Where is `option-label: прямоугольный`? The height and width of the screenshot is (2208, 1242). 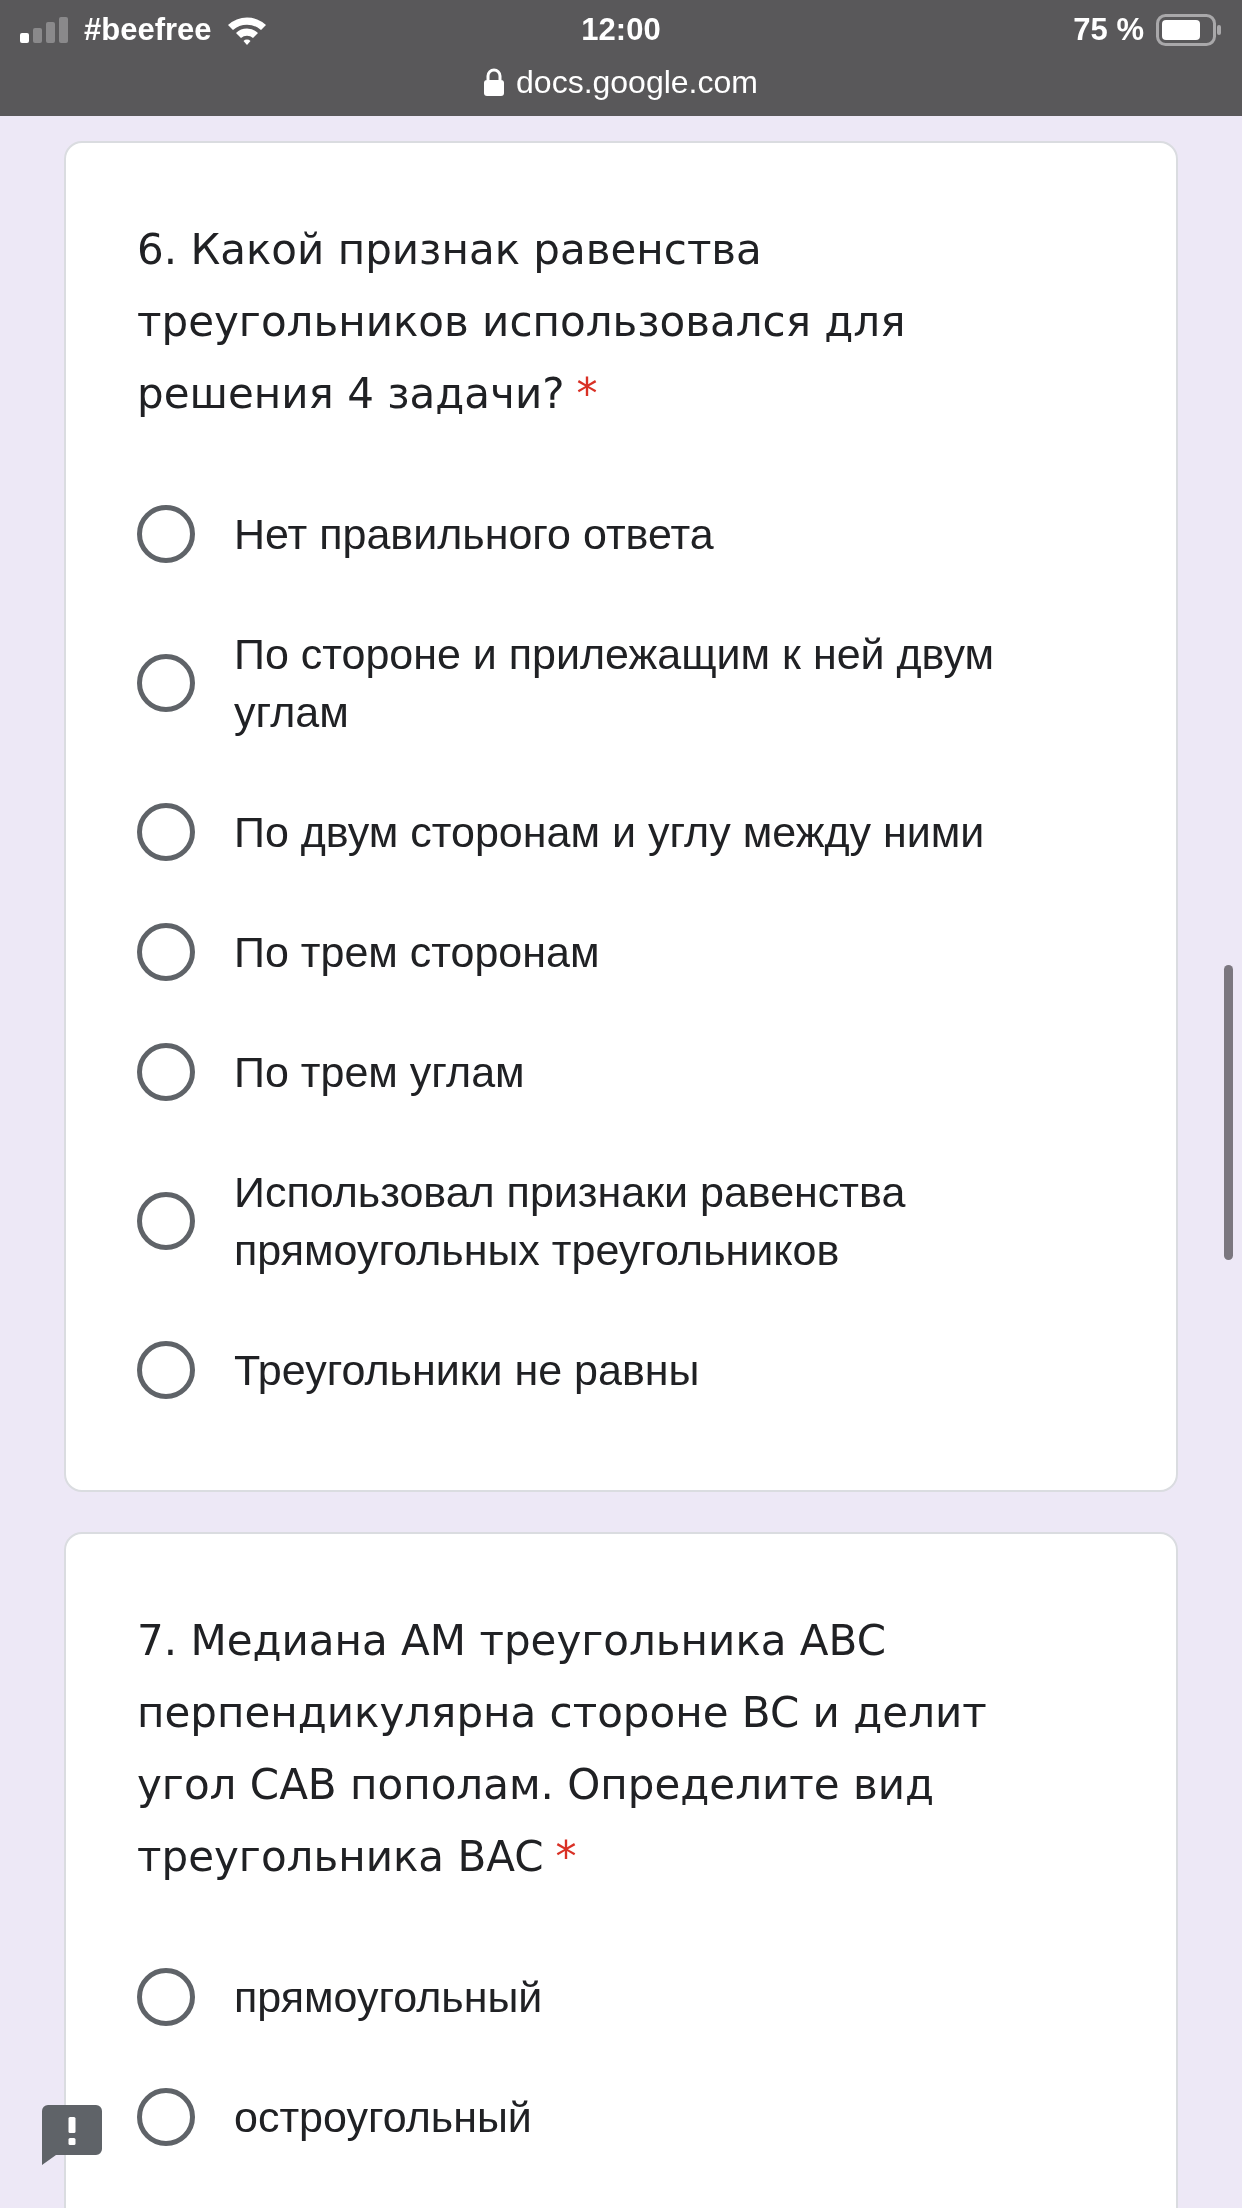
option-label: прямоугольный is located at coordinates (388, 1997).